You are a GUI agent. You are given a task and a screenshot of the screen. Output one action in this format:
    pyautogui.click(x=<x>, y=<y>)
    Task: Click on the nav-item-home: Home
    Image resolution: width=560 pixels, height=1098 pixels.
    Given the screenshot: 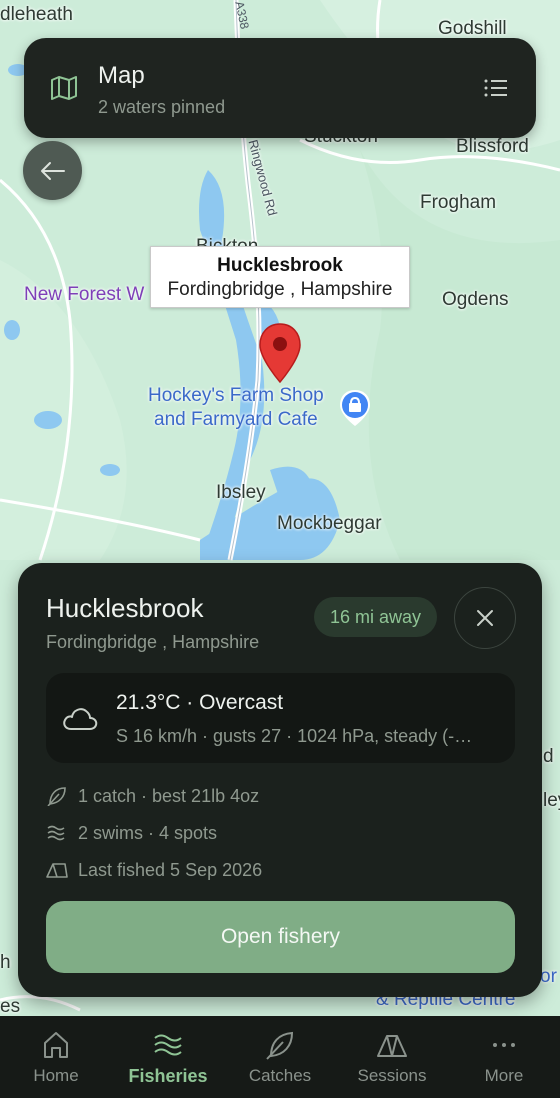 What is the action you would take?
    pyautogui.click(x=56, y=1057)
    